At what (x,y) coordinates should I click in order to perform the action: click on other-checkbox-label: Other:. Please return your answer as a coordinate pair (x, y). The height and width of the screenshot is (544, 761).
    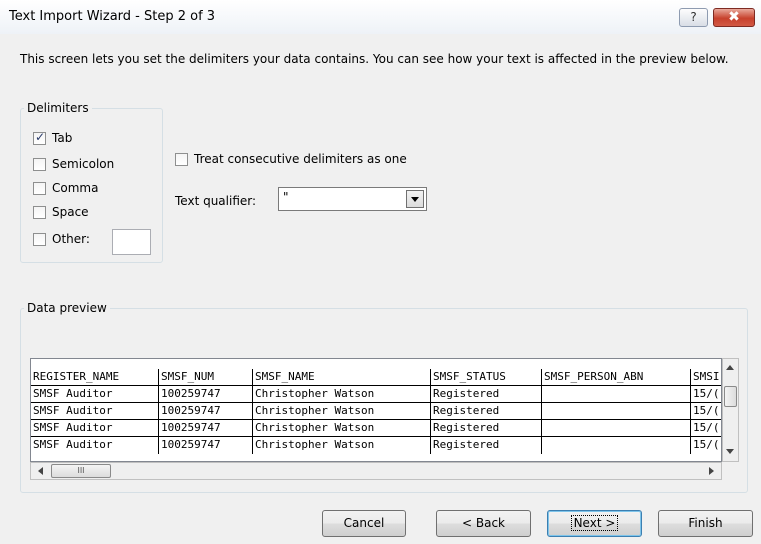
    Looking at the image, I should click on (71, 239).